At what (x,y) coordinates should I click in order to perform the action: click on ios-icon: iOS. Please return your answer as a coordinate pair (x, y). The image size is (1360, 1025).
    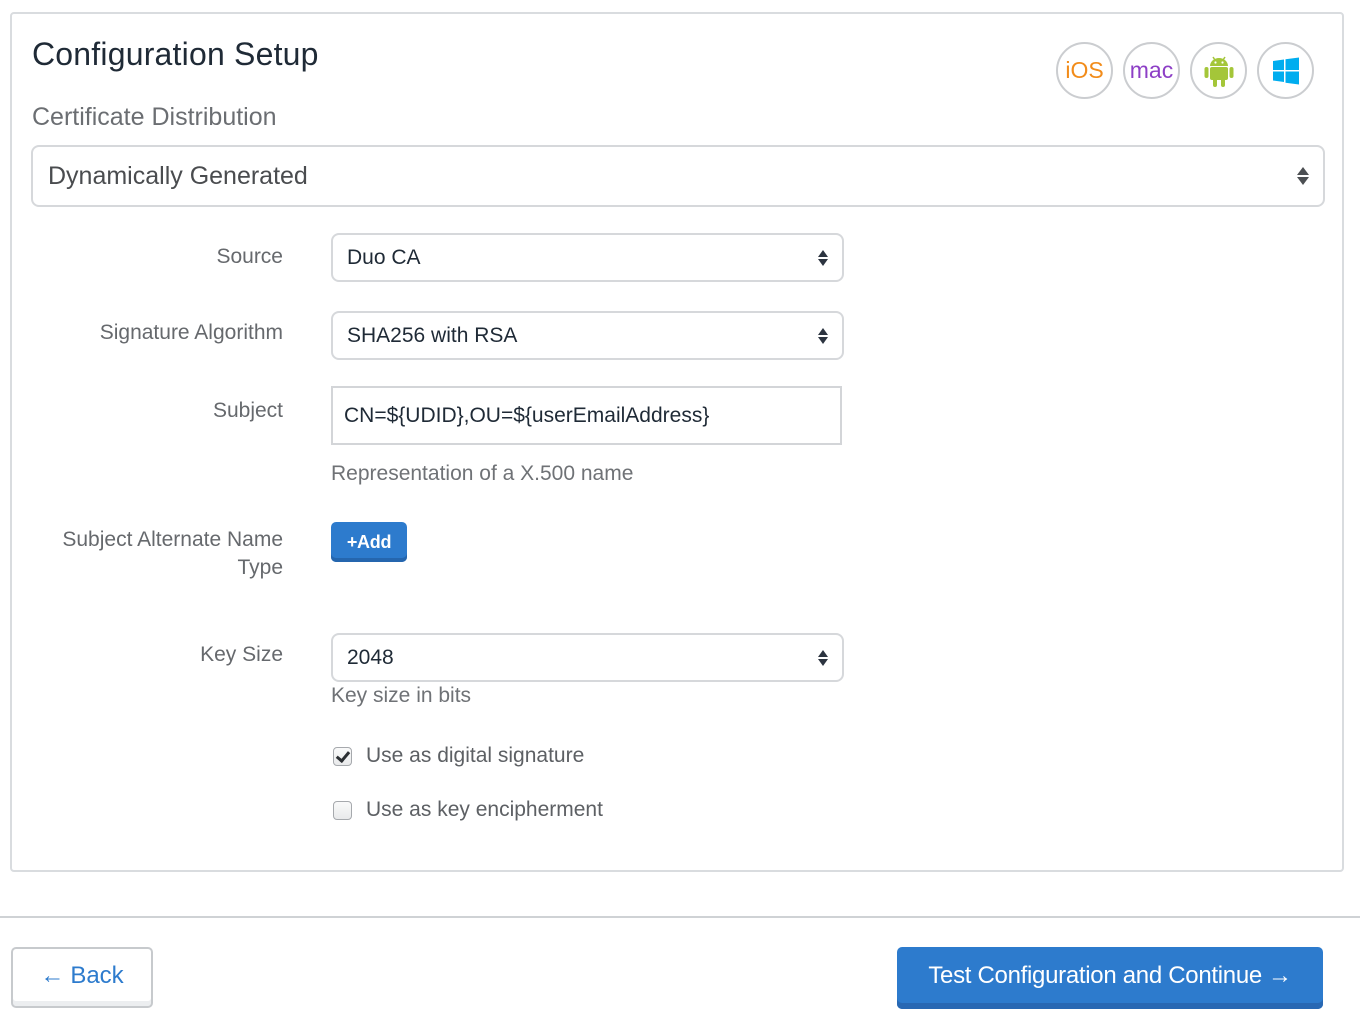
    Looking at the image, I should click on (1084, 70).